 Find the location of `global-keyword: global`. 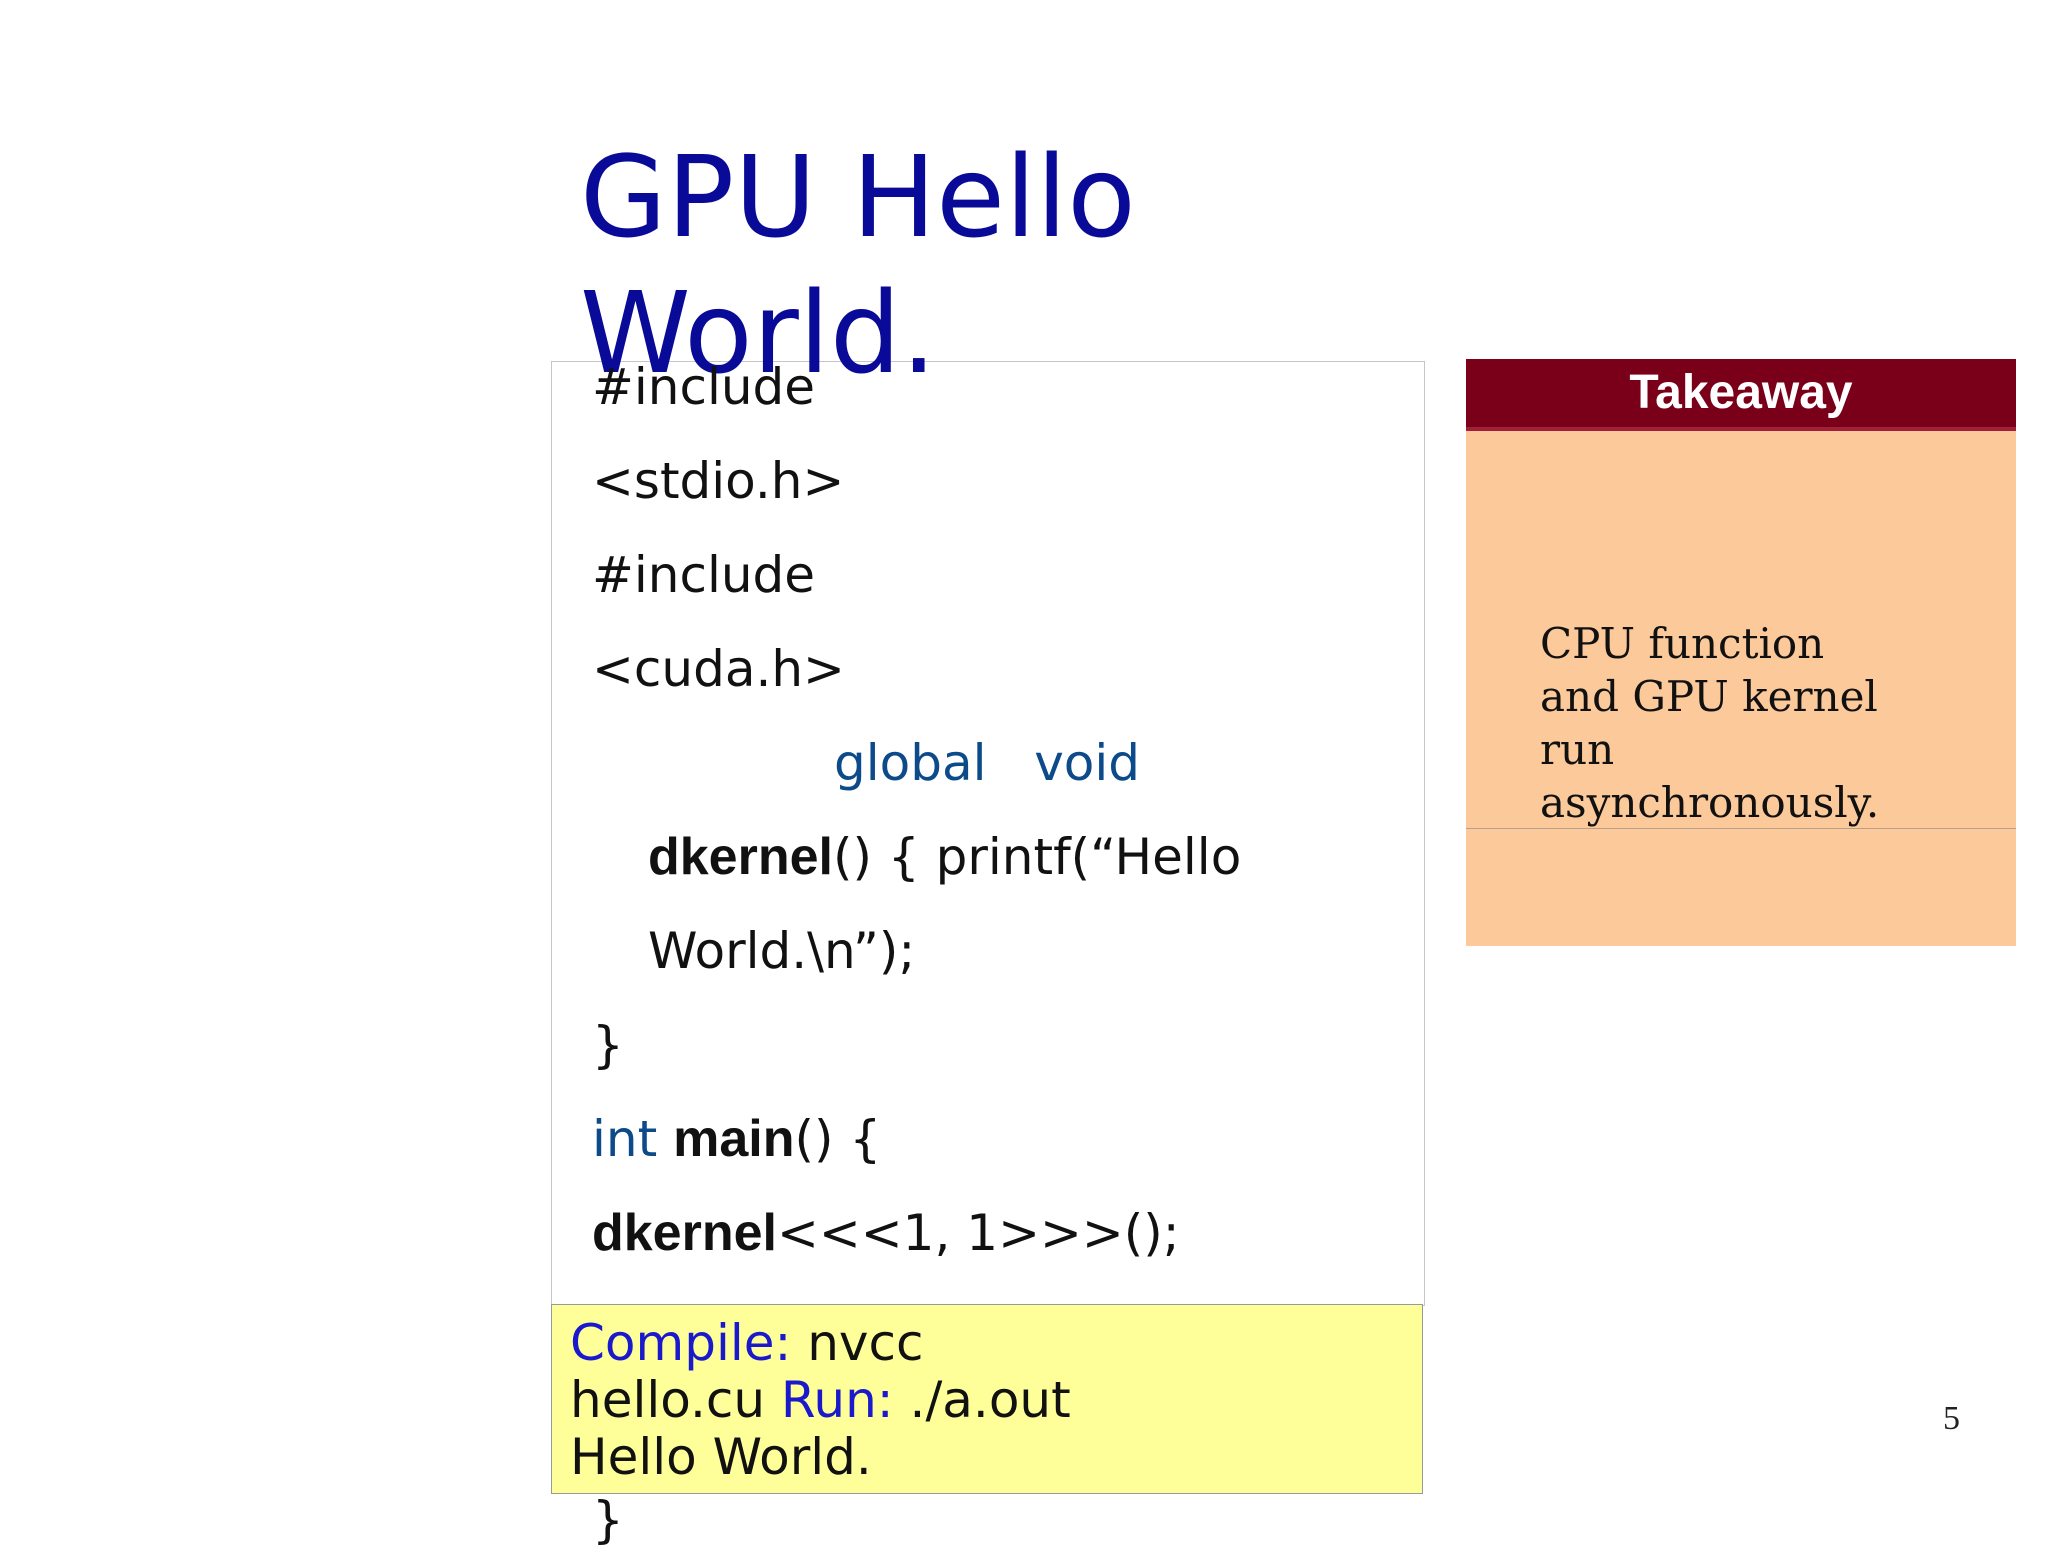

global-keyword: global is located at coordinates (910, 763).